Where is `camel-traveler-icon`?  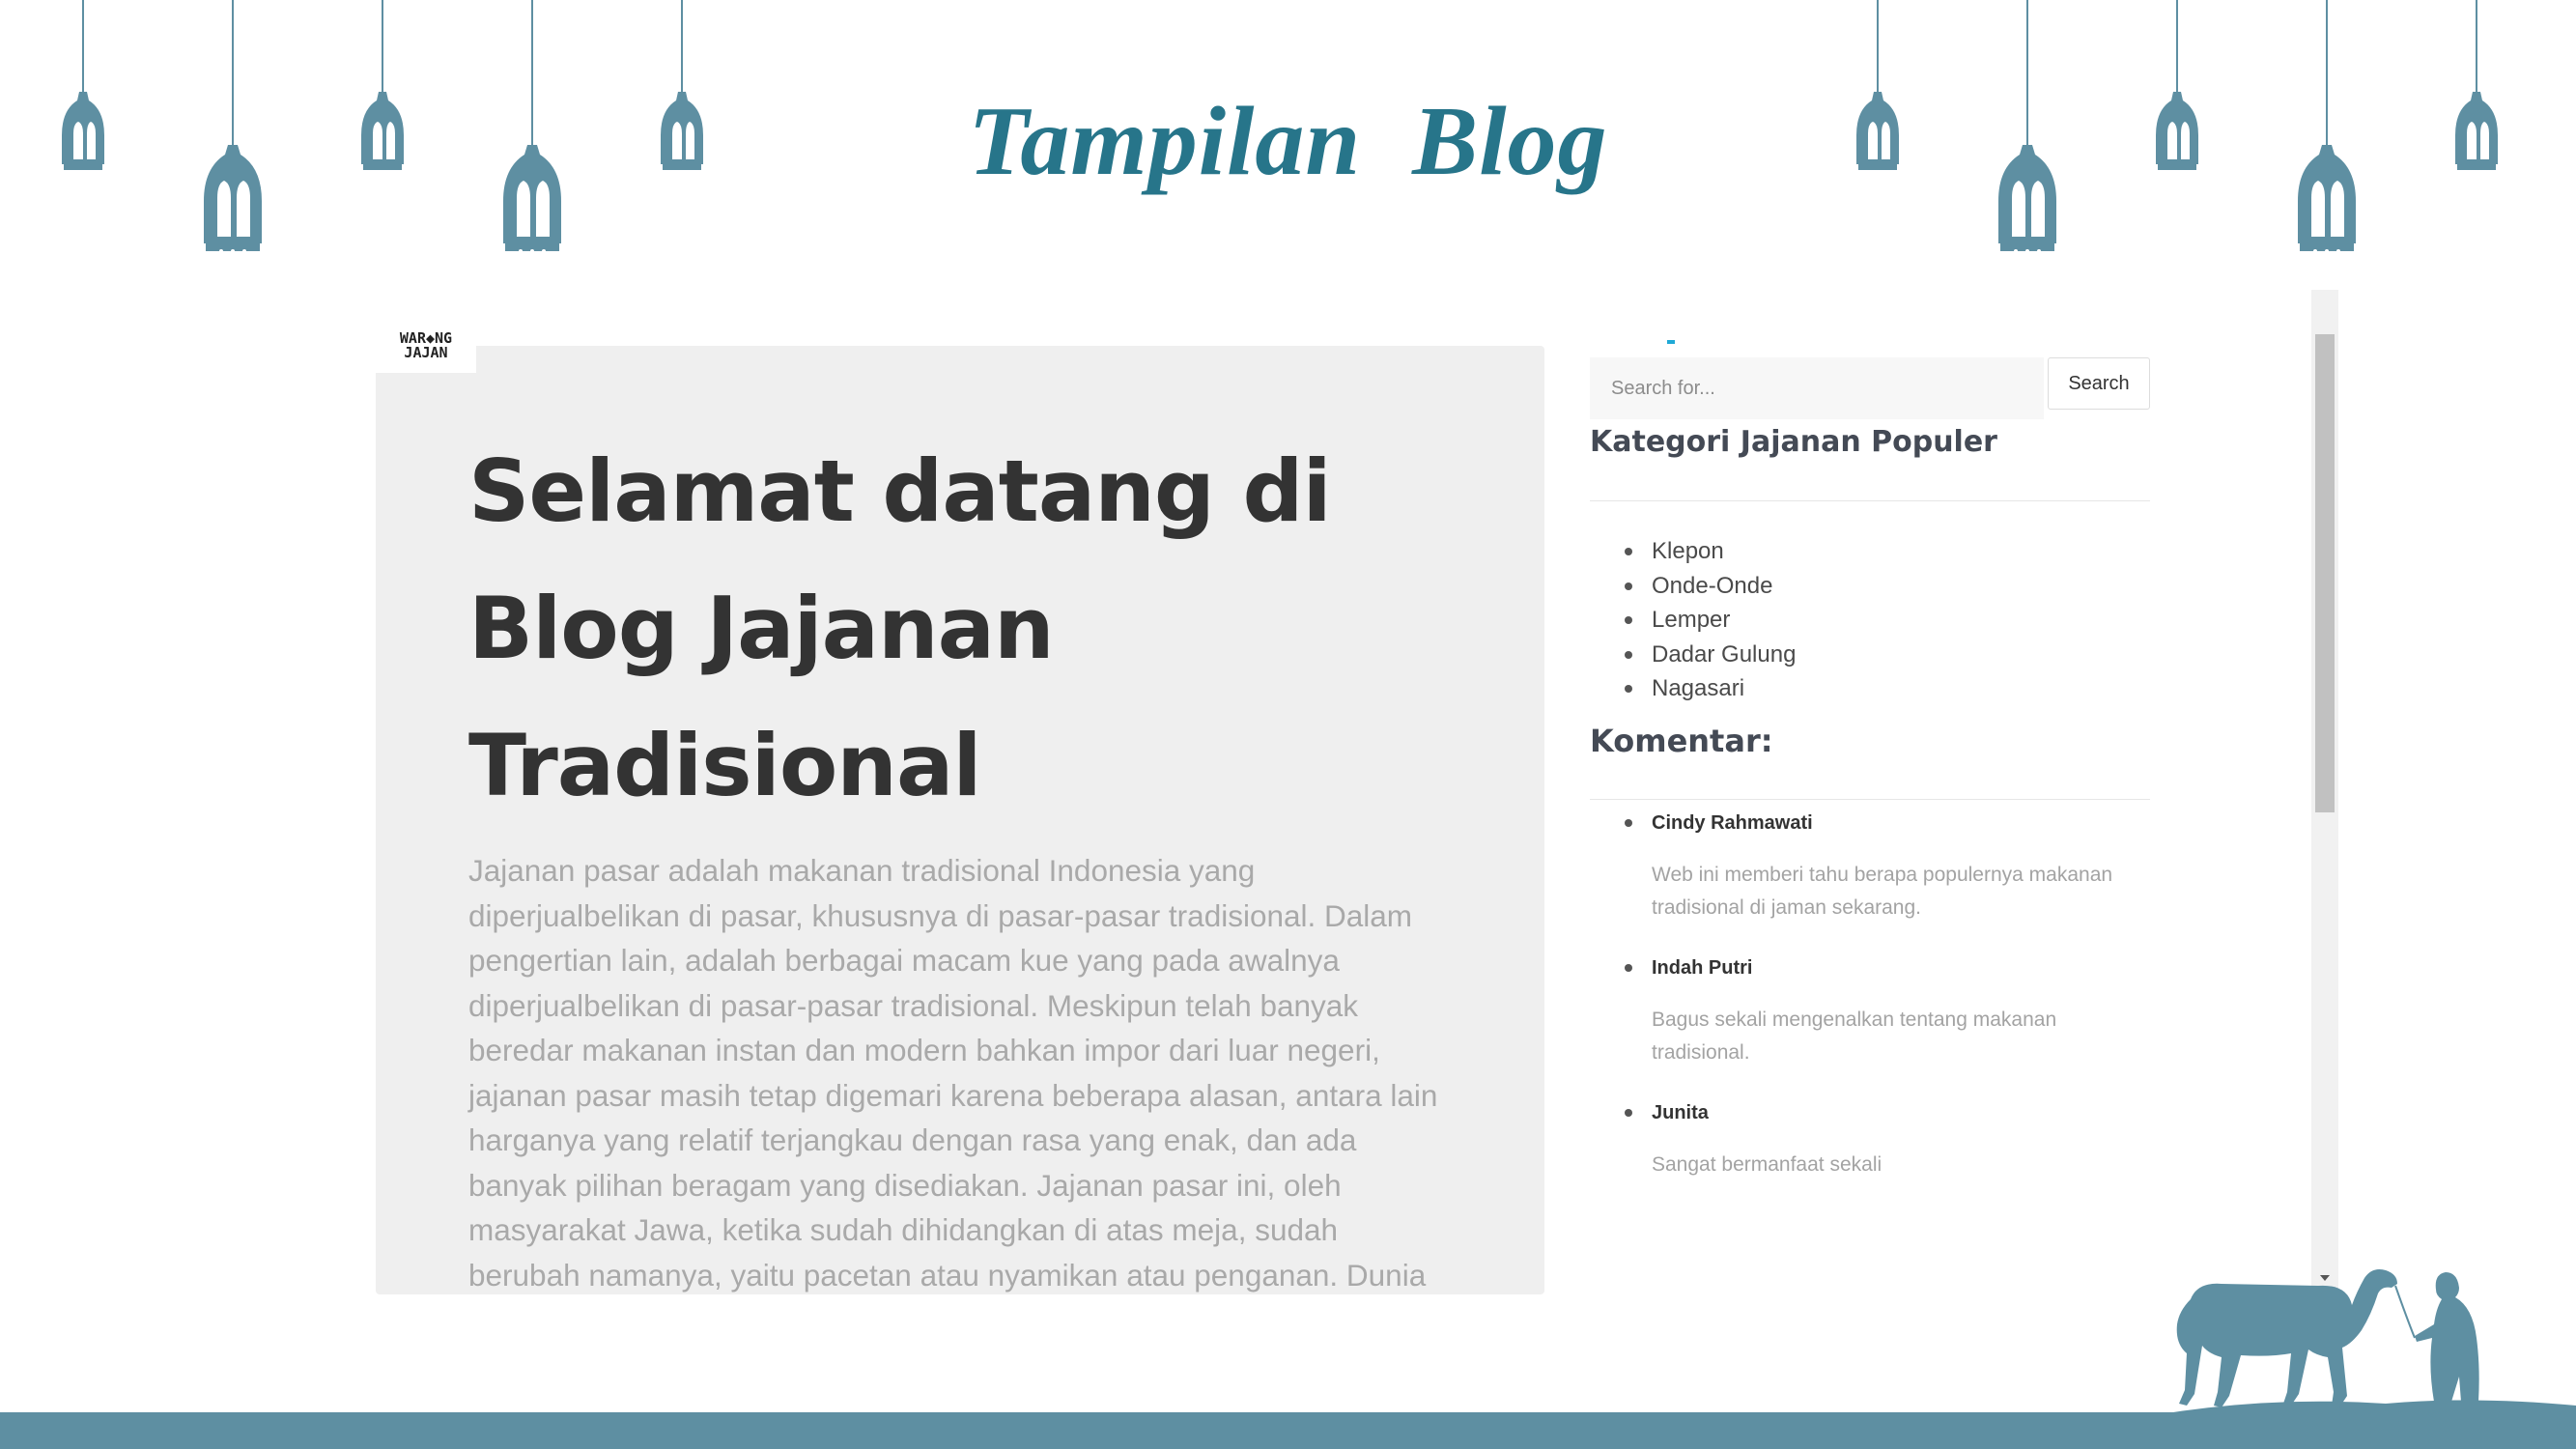 camel-traveler-icon is located at coordinates (2365, 1342).